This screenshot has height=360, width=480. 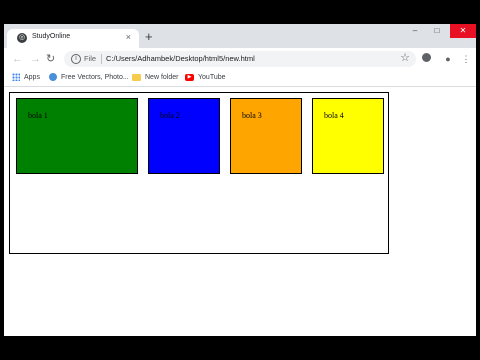 What do you see at coordinates (252, 115) in the screenshot?
I see `box-label: bola 3` at bounding box center [252, 115].